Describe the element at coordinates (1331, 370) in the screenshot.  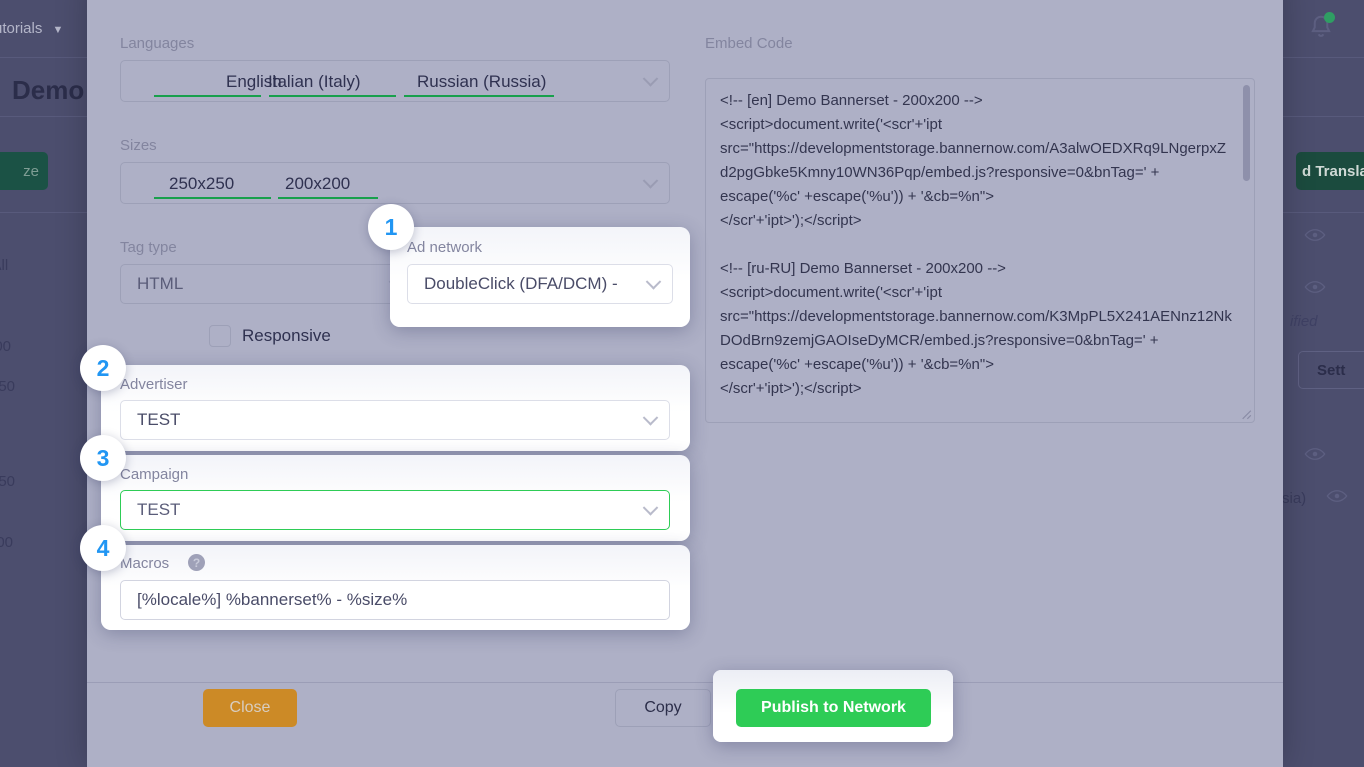
I see `settings-button: Sett` at that location.